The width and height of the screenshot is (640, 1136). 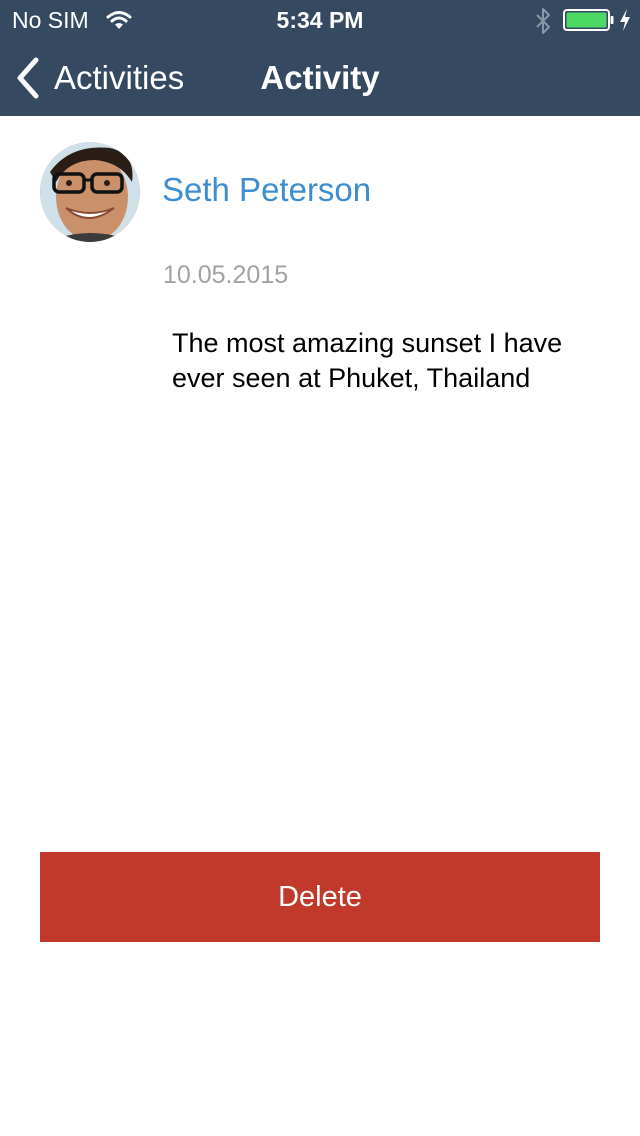 I want to click on activity-date: 10.05.2015, so click(x=226, y=275).